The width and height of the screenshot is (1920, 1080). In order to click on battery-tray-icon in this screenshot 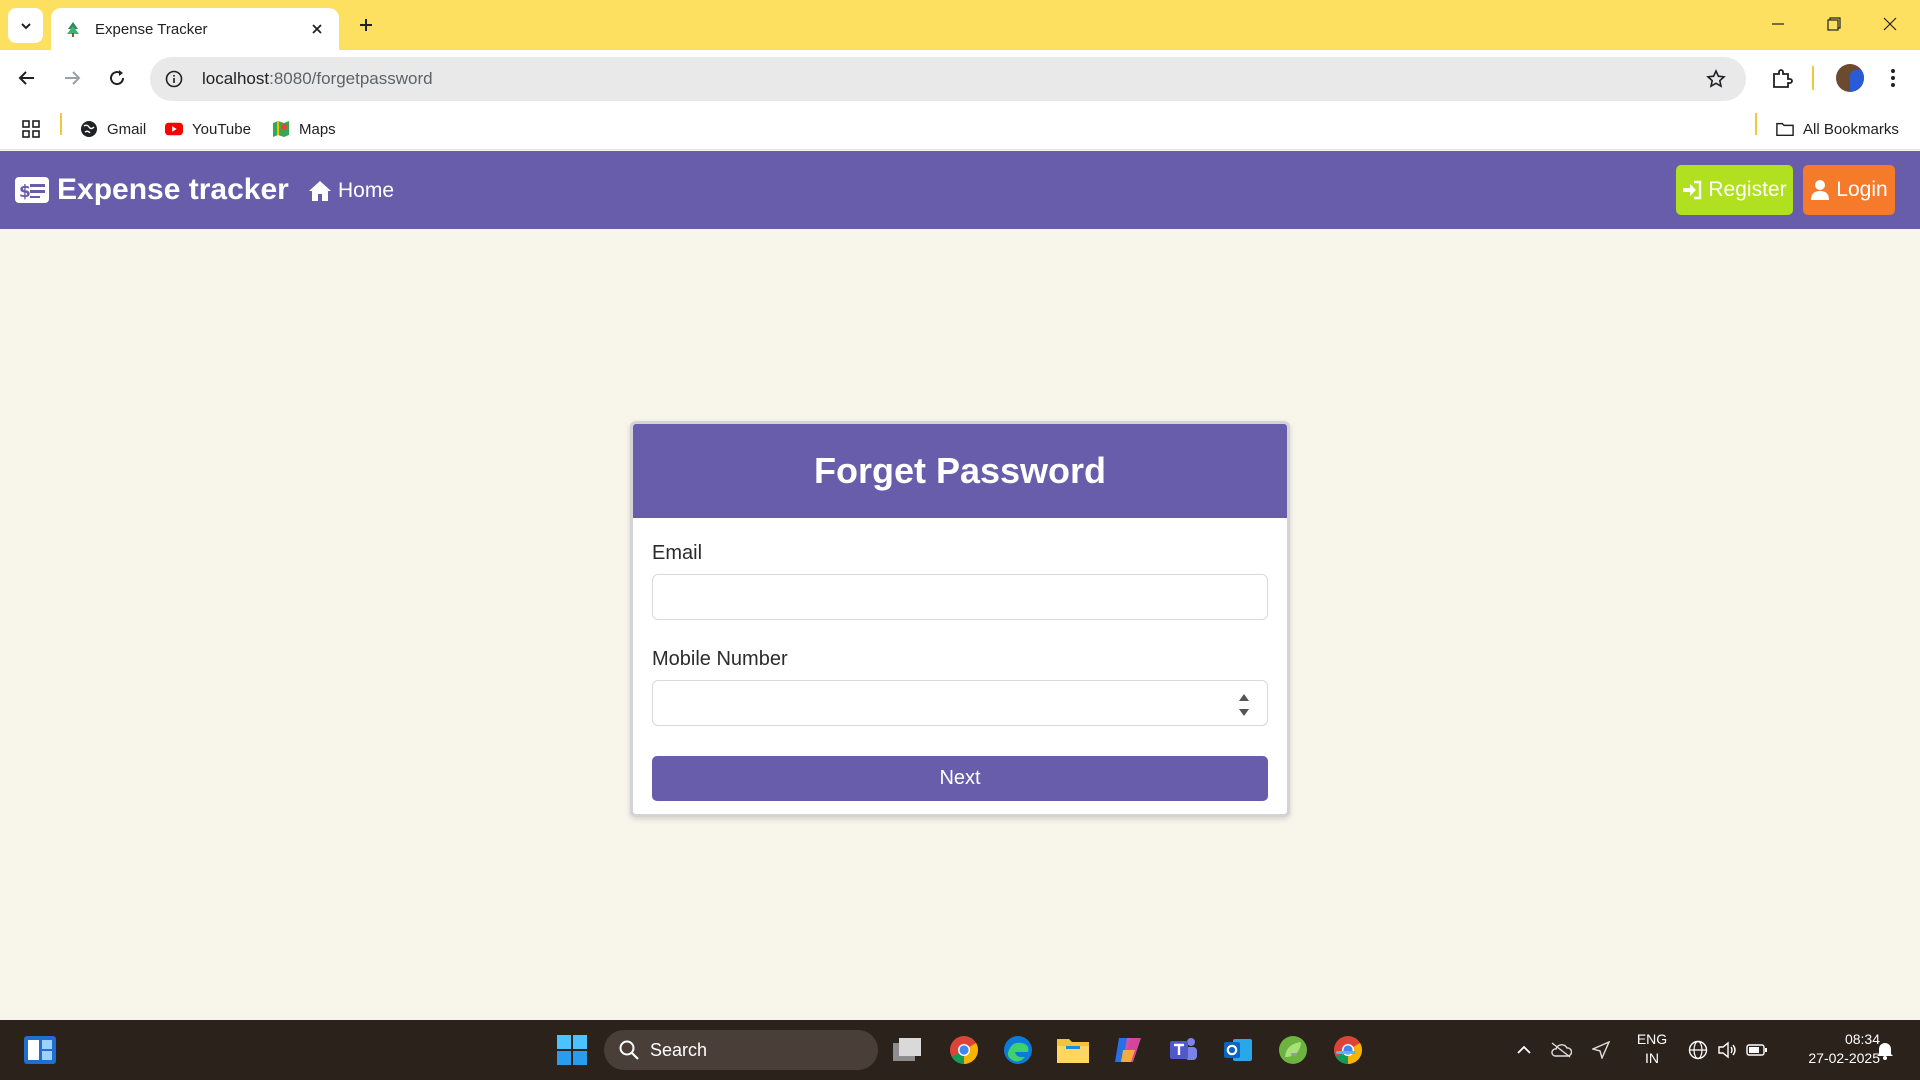, I will do `click(1757, 1050)`.